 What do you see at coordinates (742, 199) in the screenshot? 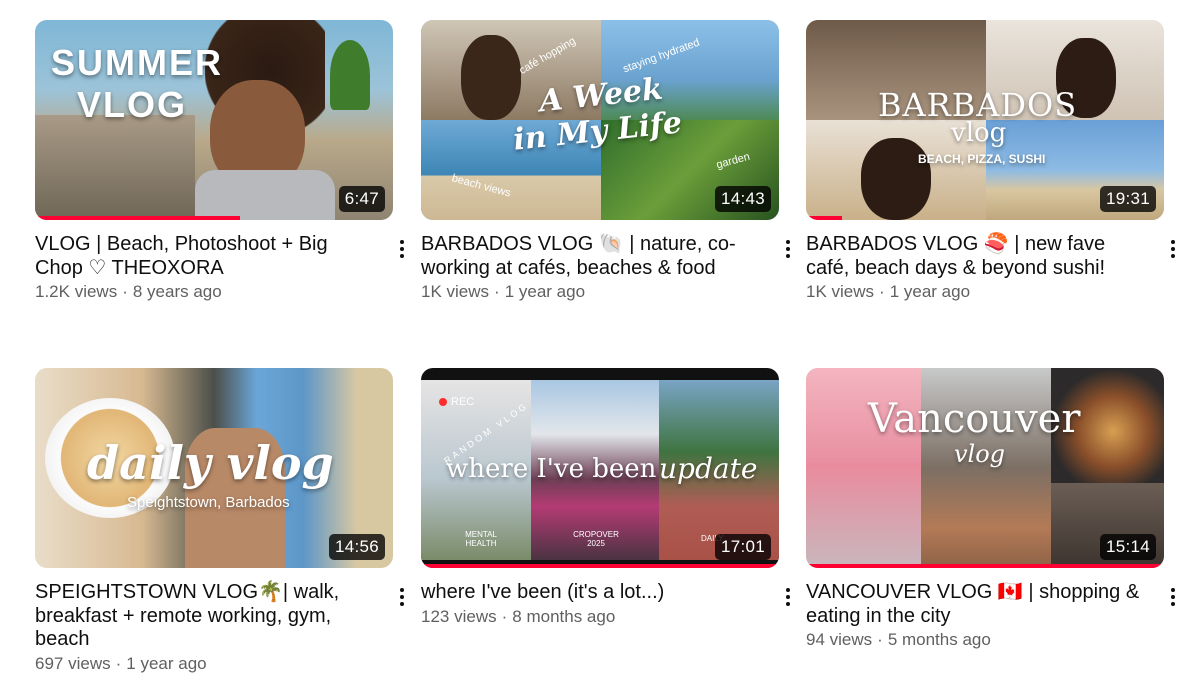
I see `duration-badge: 14:43` at bounding box center [742, 199].